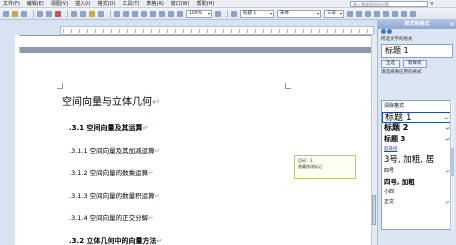 This screenshot has width=456, height=245. Describe the element at coordinates (417, 117) in the screenshot. I see `style-item-heading-1: 标题 1 ↵` at that location.